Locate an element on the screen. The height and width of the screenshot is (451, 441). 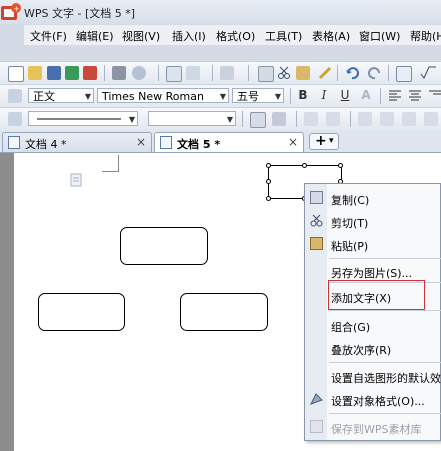
bold-button: B is located at coordinates (303, 95).